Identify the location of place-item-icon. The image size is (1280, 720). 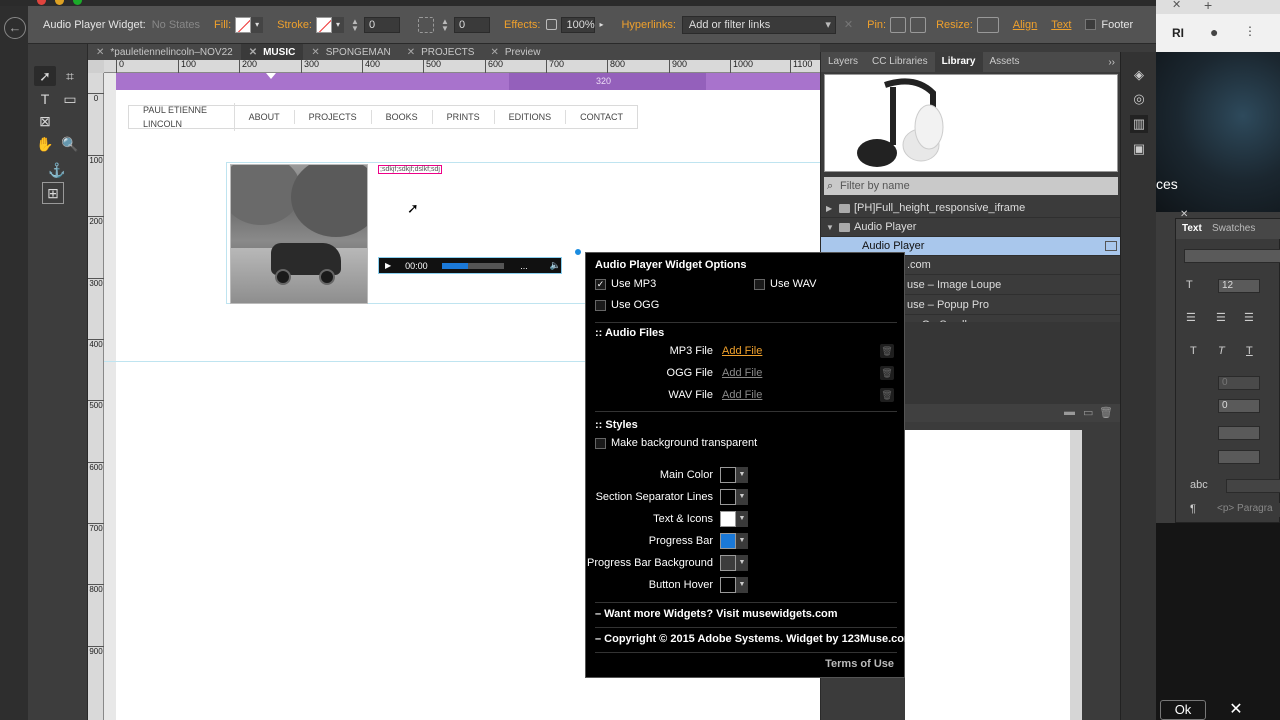
(1111, 246).